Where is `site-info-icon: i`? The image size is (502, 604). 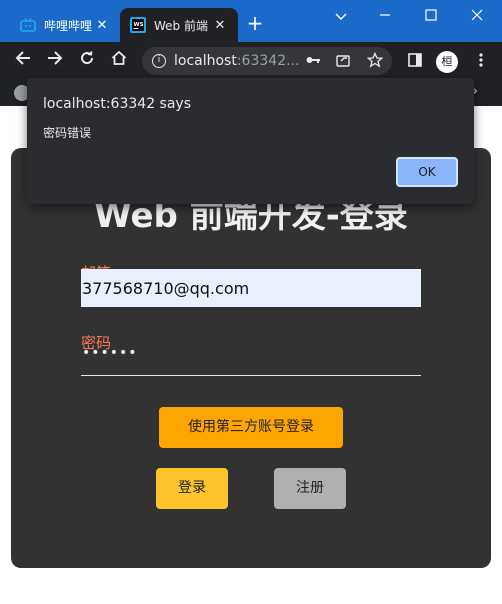
site-info-icon: i is located at coordinates (159, 61).